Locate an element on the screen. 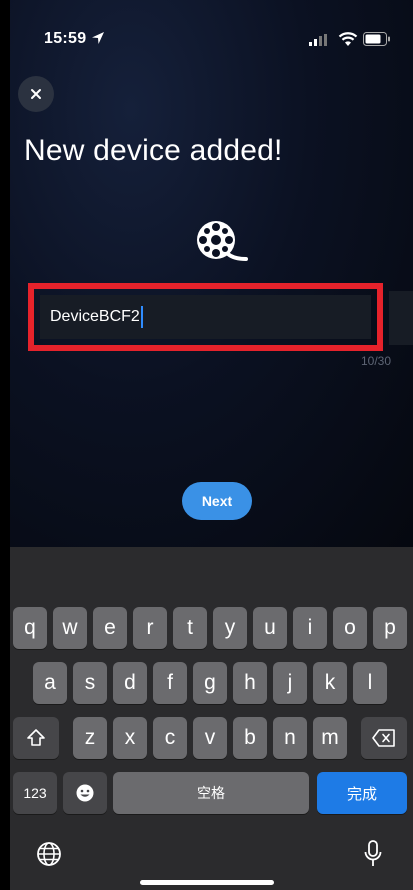 The image size is (413, 890). key-e: e is located at coordinates (110, 628).